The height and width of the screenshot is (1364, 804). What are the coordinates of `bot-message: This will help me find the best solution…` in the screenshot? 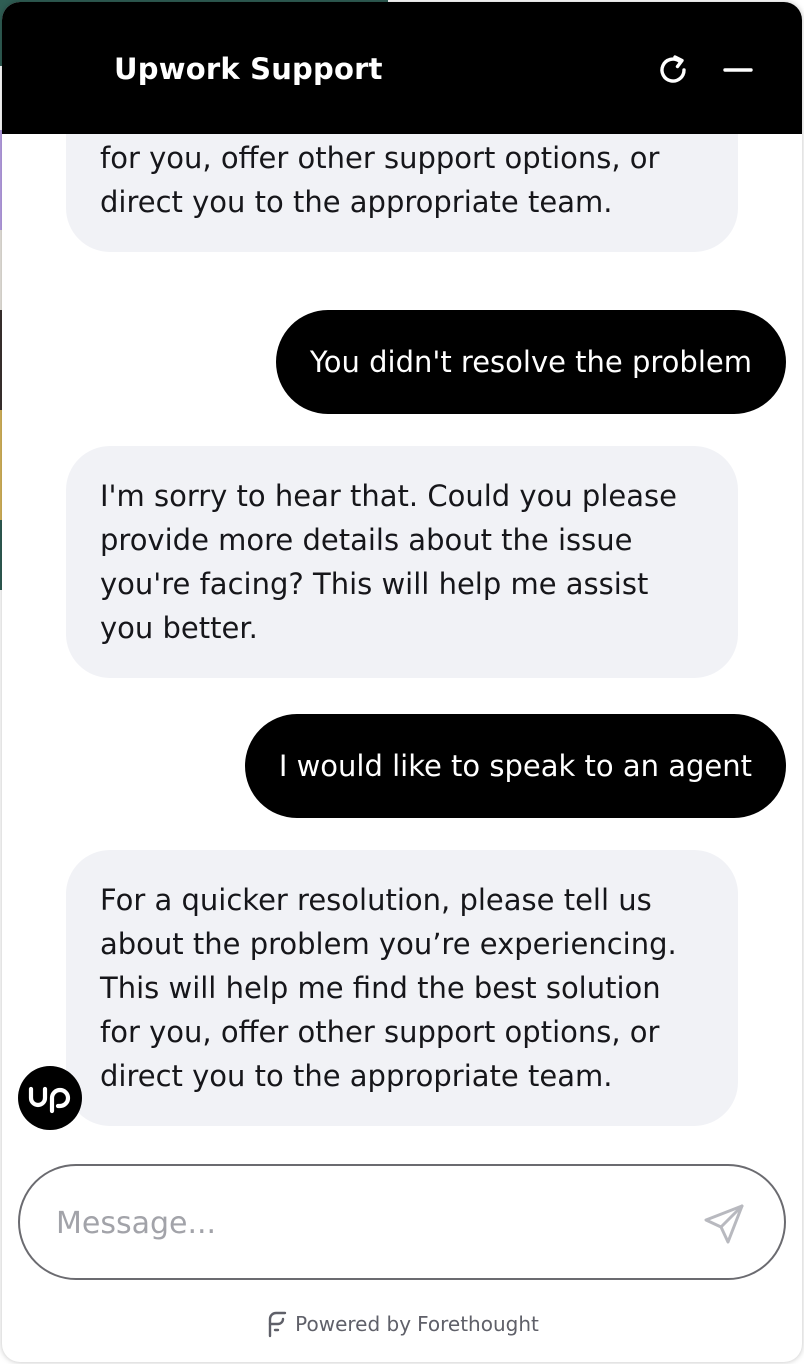 It's located at (402, 193).